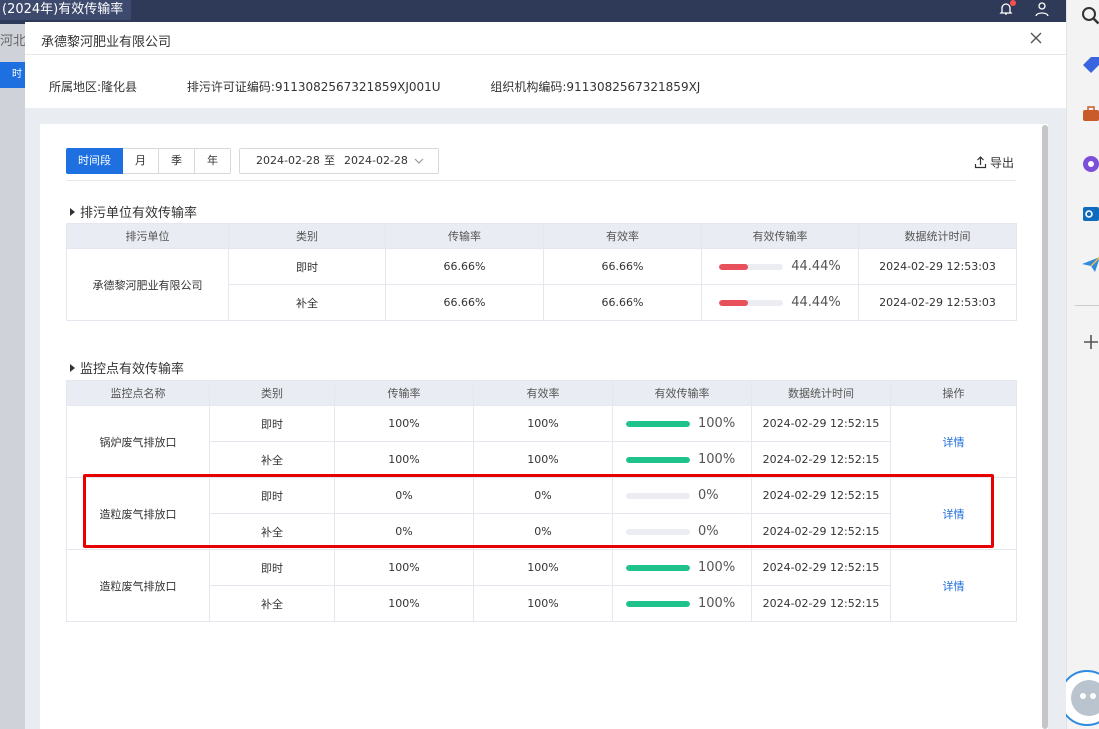 The width and height of the screenshot is (1099, 729). I want to click on col-unit: 排污单位, so click(147, 236).